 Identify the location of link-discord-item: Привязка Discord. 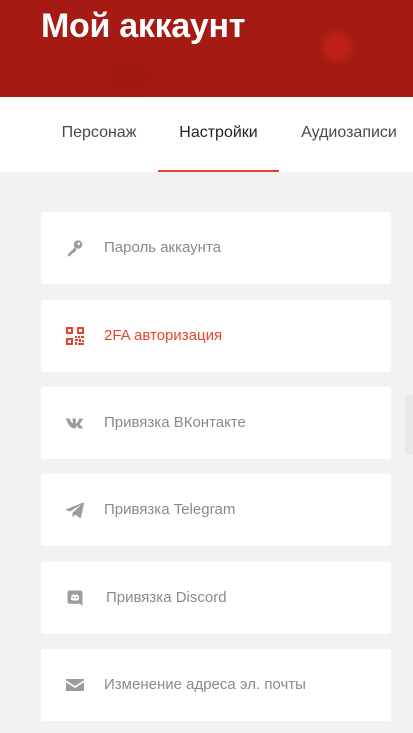
(216, 598).